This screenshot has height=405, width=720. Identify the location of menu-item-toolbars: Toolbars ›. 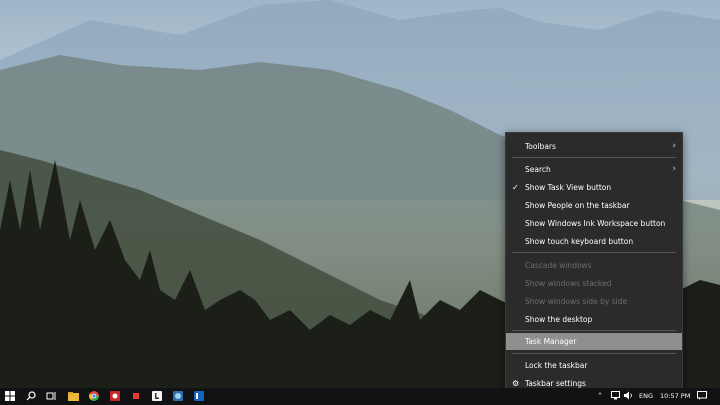
(594, 146).